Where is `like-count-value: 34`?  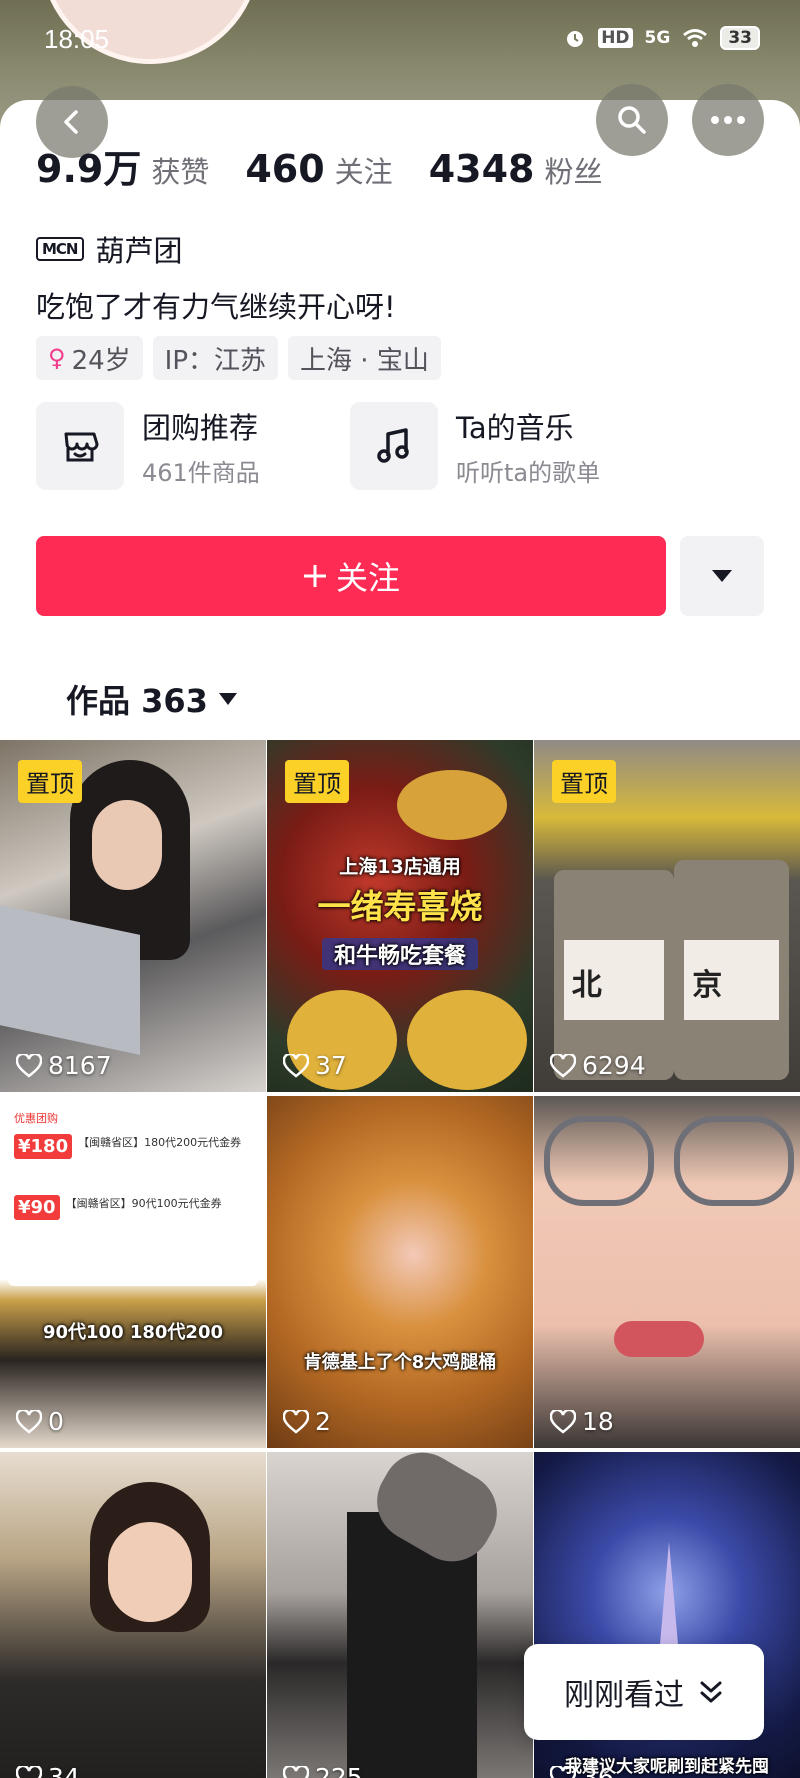 like-count-value: 34 is located at coordinates (64, 1770).